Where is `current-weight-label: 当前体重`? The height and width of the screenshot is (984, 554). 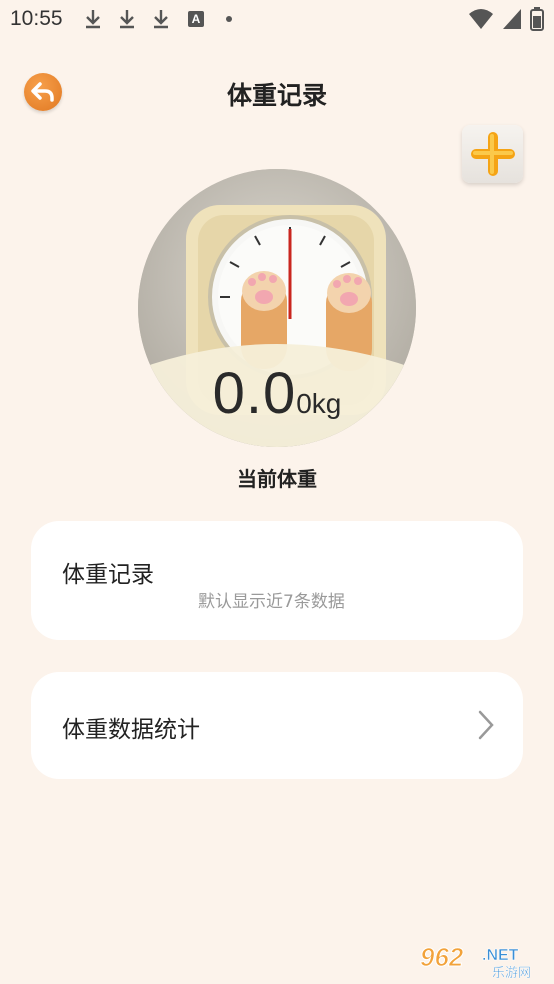 current-weight-label: 当前体重 is located at coordinates (277, 479).